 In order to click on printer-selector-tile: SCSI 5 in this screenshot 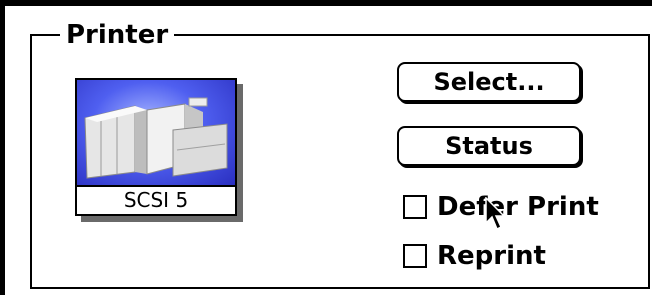, I will do `click(156, 147)`.